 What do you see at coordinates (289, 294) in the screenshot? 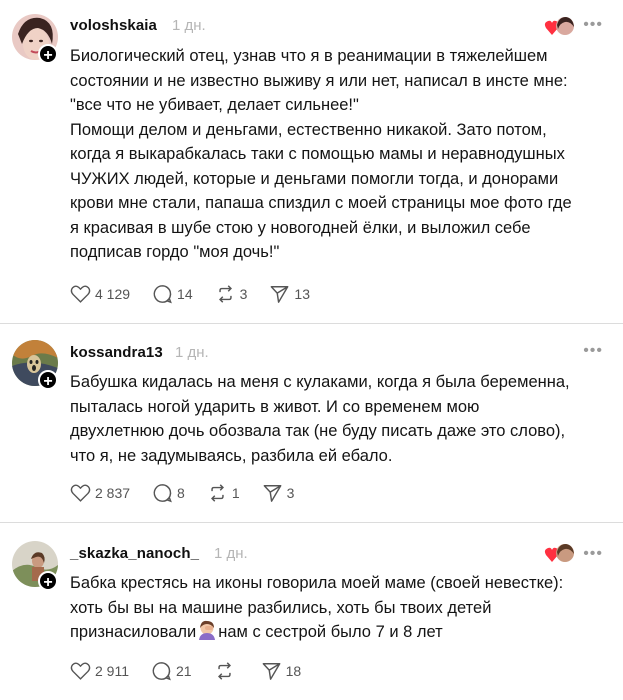
I see `share-button: 13` at bounding box center [289, 294].